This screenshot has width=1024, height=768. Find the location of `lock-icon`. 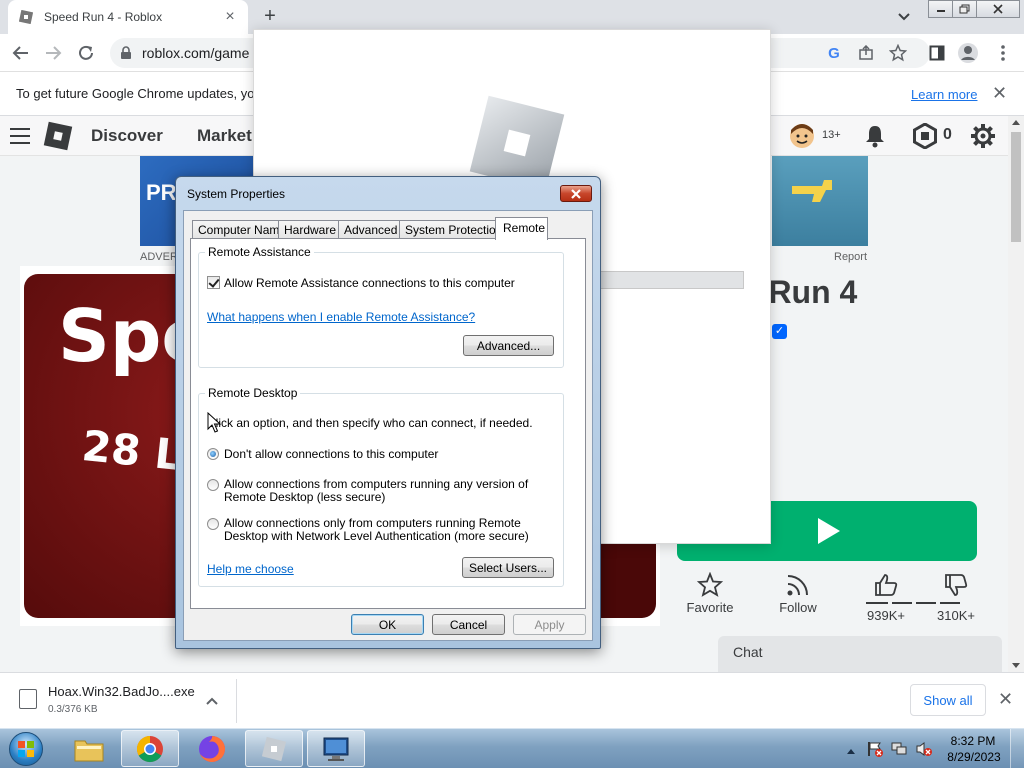

lock-icon is located at coordinates (126, 54).